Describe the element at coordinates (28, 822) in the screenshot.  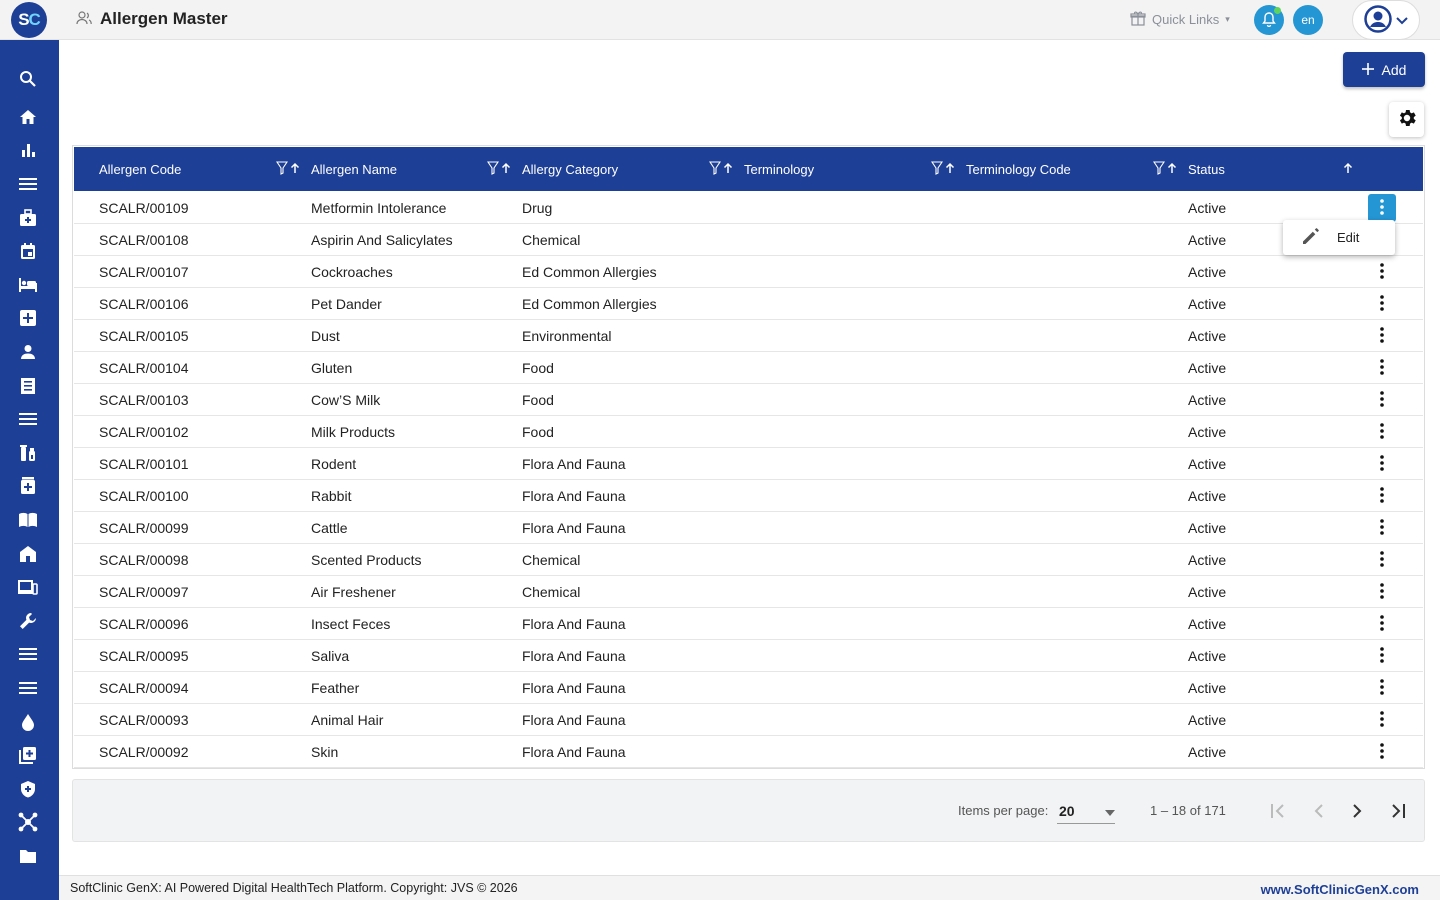
I see `network-icon` at that location.